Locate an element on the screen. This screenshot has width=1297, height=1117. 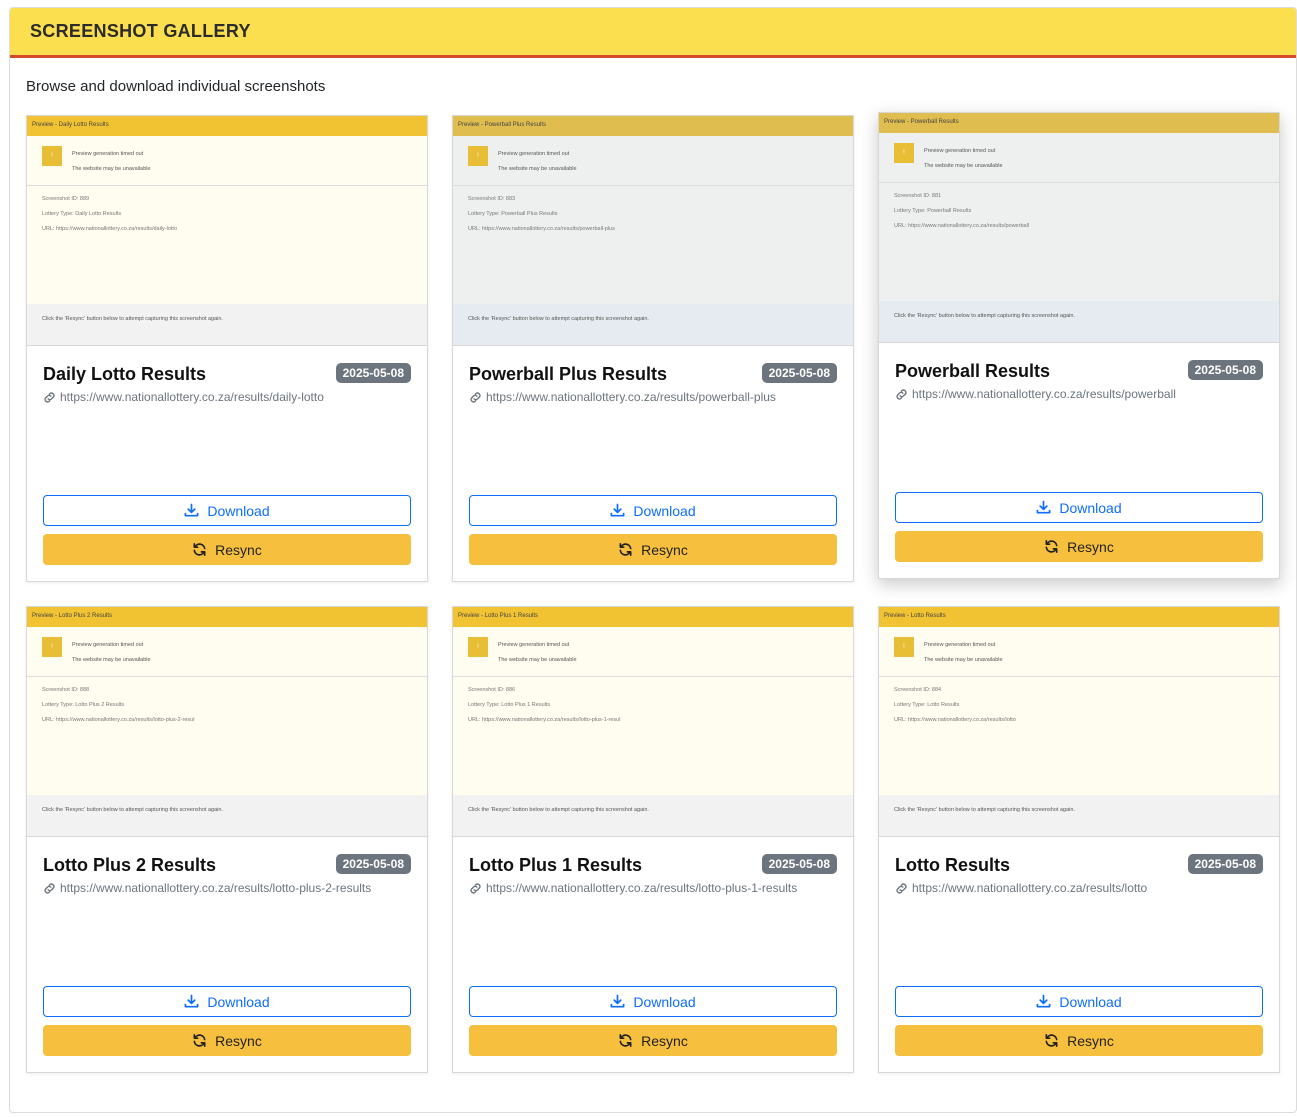
panel-title: SCREENSHOT GALLERY is located at coordinates (140, 31).